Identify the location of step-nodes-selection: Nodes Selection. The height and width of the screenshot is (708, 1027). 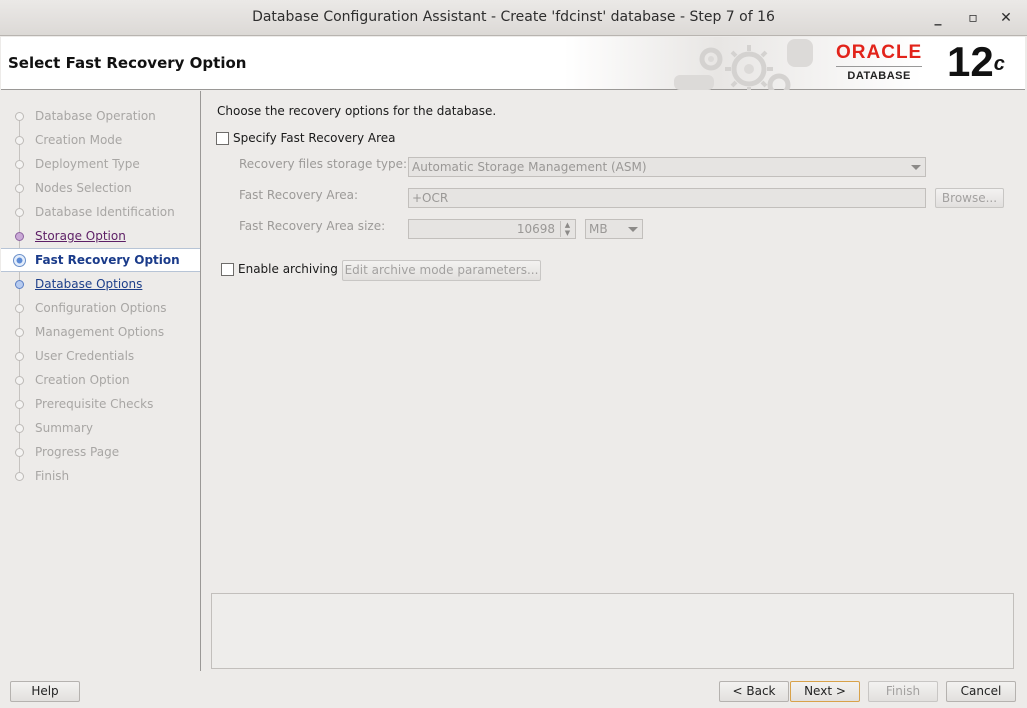
(100, 188).